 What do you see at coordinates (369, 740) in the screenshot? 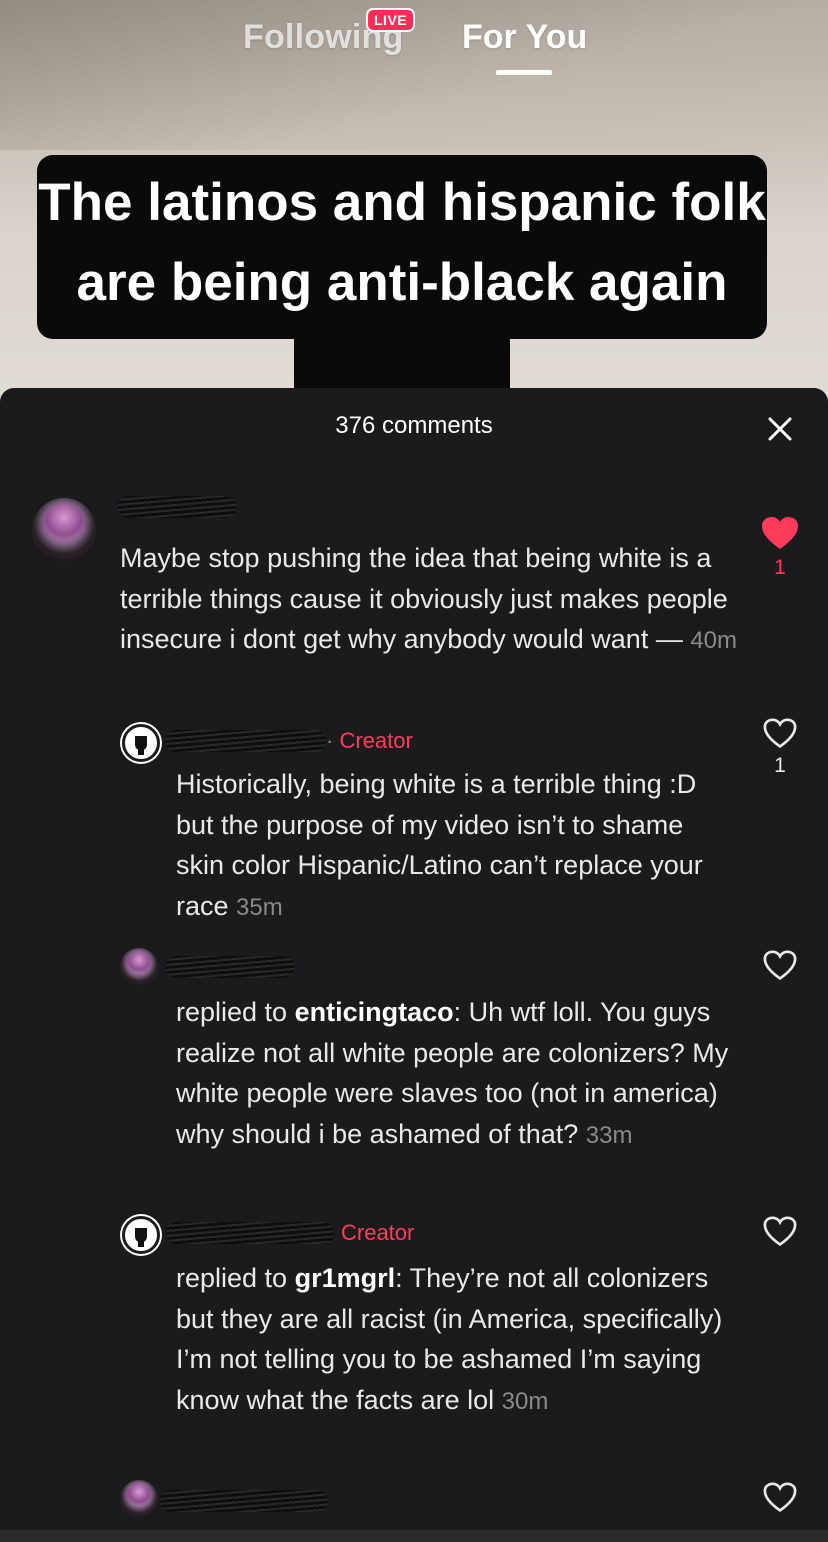
I see `creator-tag: · Creator` at bounding box center [369, 740].